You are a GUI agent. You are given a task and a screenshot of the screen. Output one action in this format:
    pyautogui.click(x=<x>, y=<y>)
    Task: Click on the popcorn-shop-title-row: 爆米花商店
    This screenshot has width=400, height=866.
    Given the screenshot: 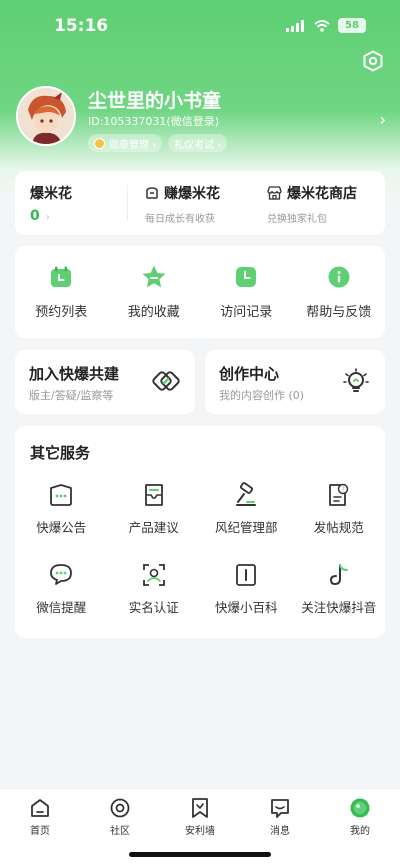 What is the action you would take?
    pyautogui.click(x=312, y=193)
    